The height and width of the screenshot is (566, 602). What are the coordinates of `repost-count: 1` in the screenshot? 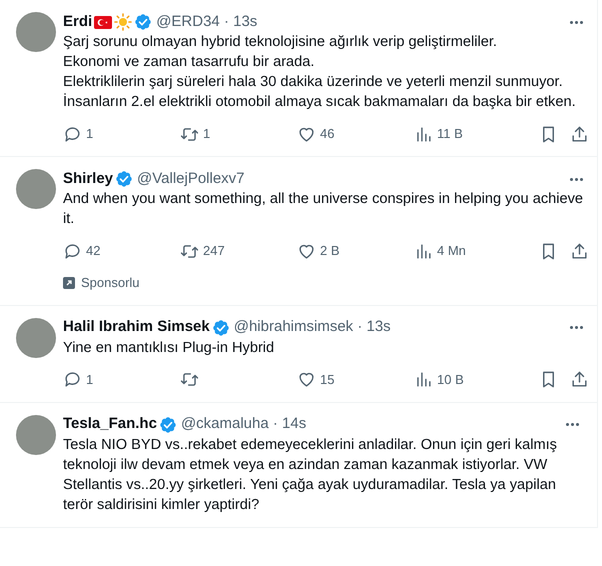 It's located at (206, 134).